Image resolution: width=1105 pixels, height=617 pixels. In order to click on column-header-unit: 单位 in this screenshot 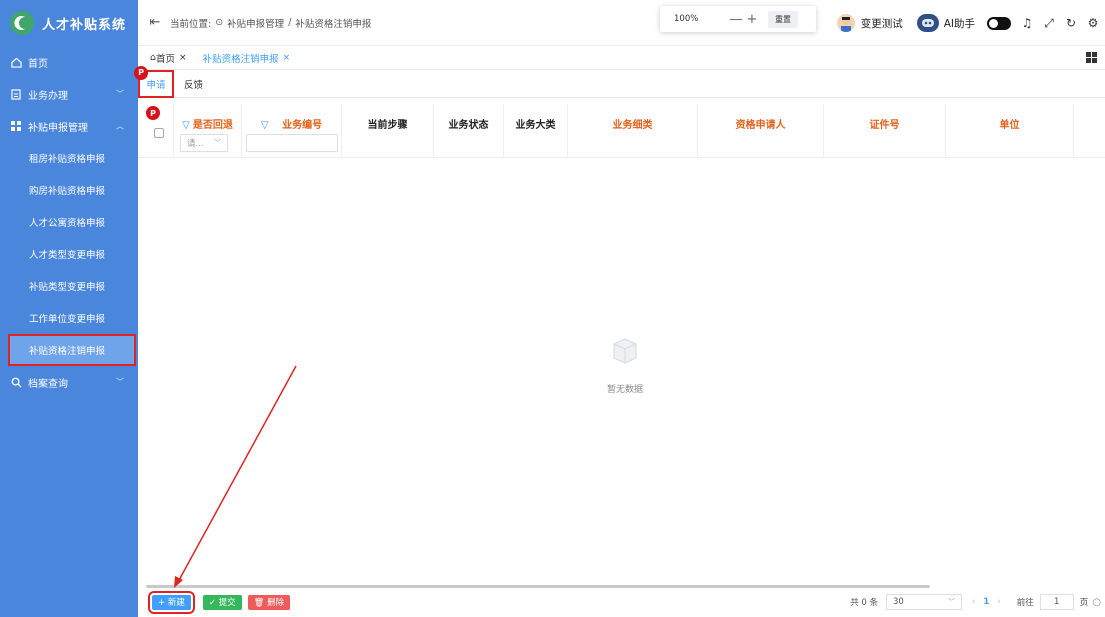, I will do `click(1010, 131)`.